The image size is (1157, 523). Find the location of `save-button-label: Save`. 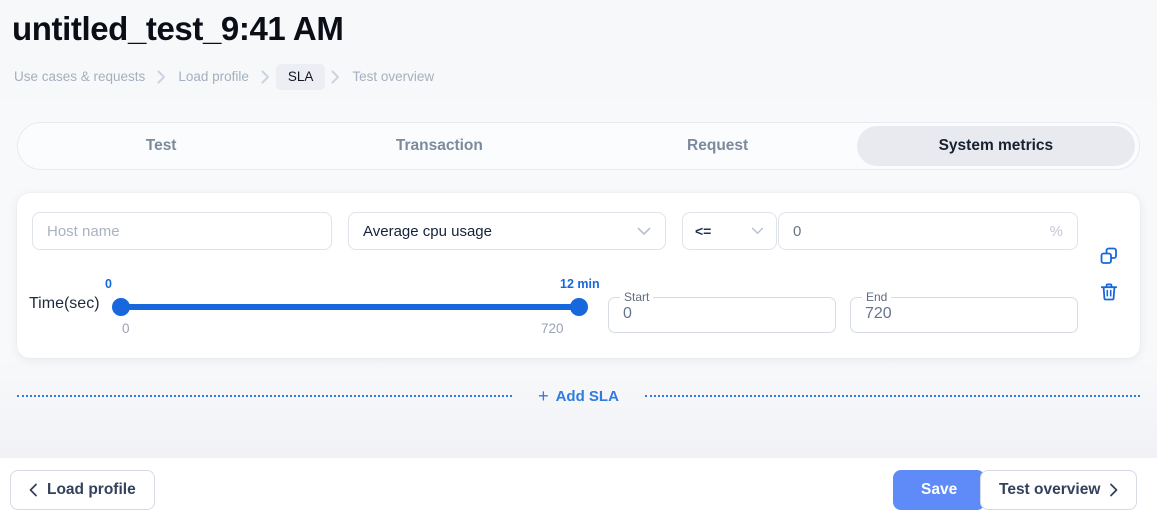

save-button-label: Save is located at coordinates (939, 489).